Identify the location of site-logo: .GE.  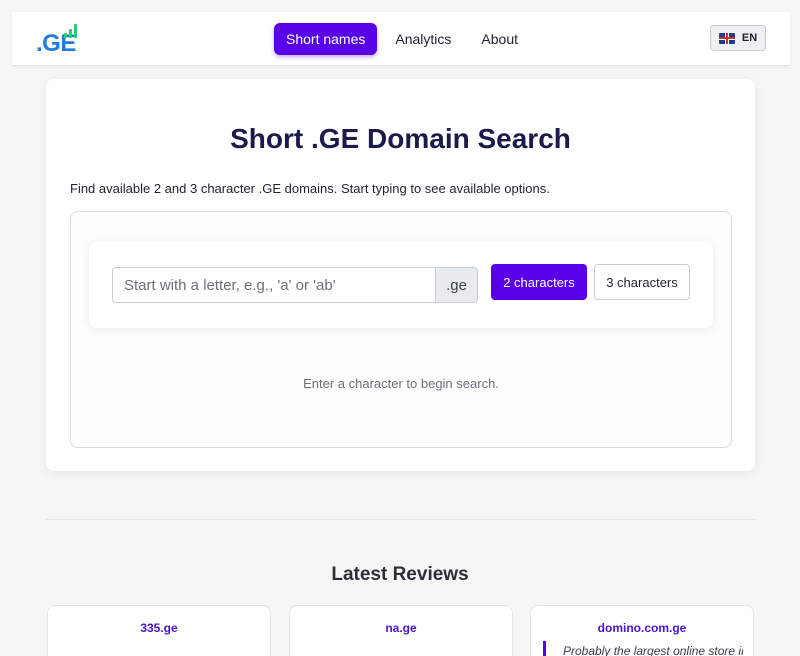
(60, 40).